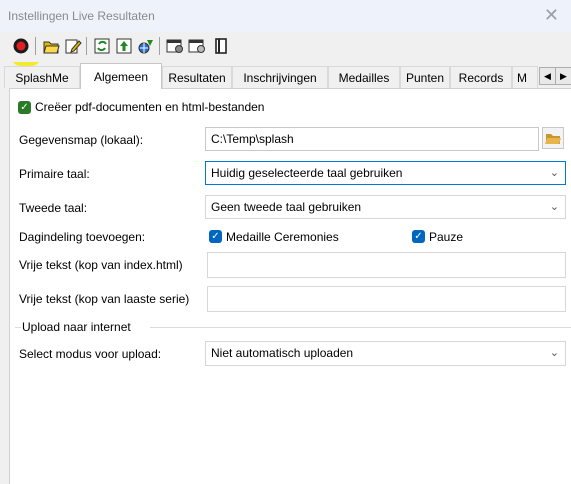 The height and width of the screenshot is (484, 571). What do you see at coordinates (124, 46) in the screenshot?
I see `upload-icon` at bounding box center [124, 46].